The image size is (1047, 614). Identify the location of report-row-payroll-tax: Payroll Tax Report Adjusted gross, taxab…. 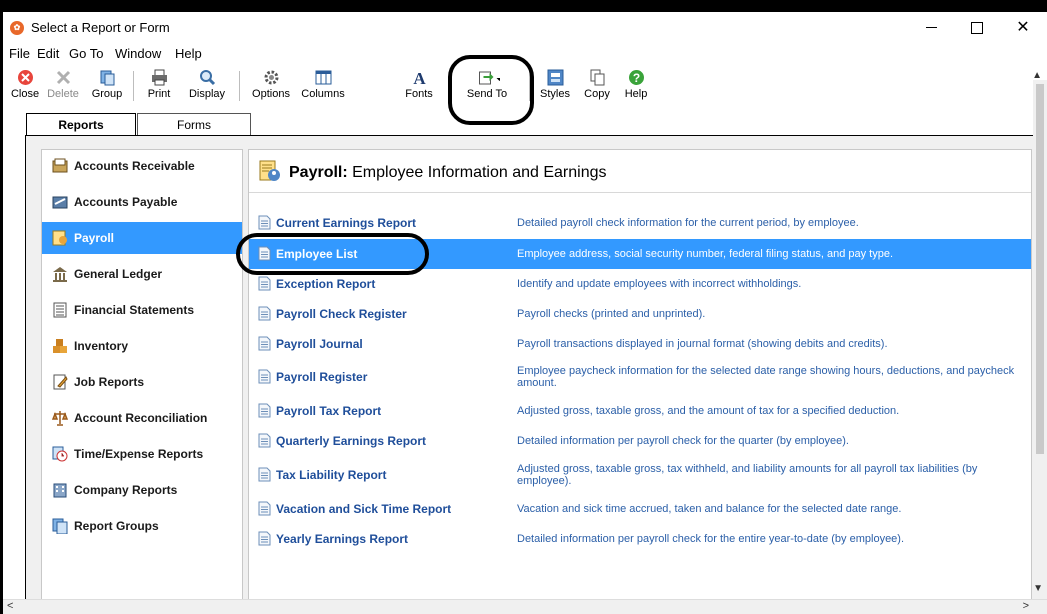
(640, 411).